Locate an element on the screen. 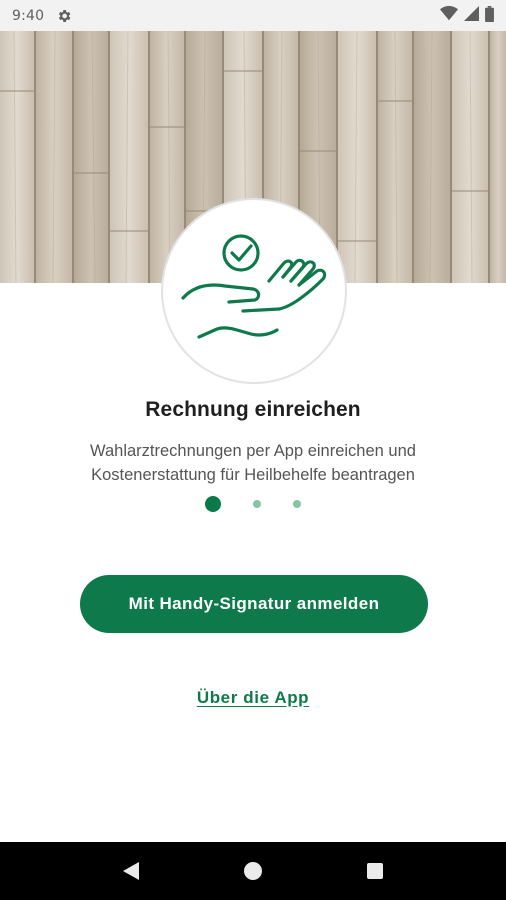  settings-icon is located at coordinates (64, 16).